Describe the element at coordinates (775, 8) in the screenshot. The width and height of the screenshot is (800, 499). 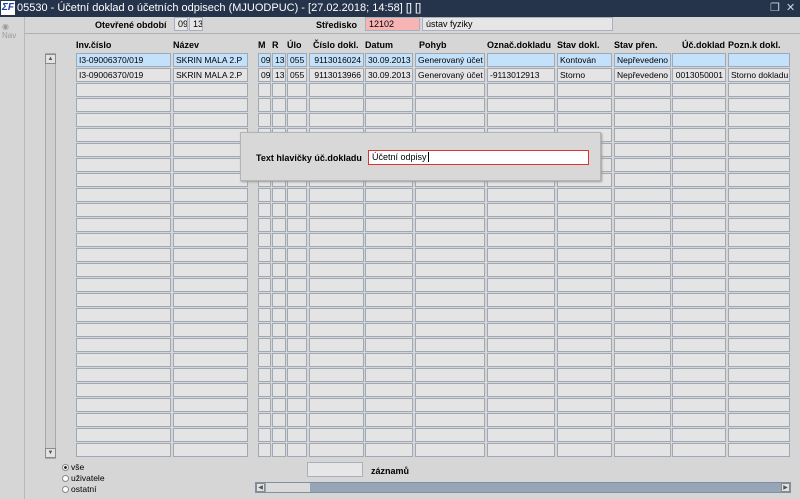
I see `restore-icon: ❐` at that location.